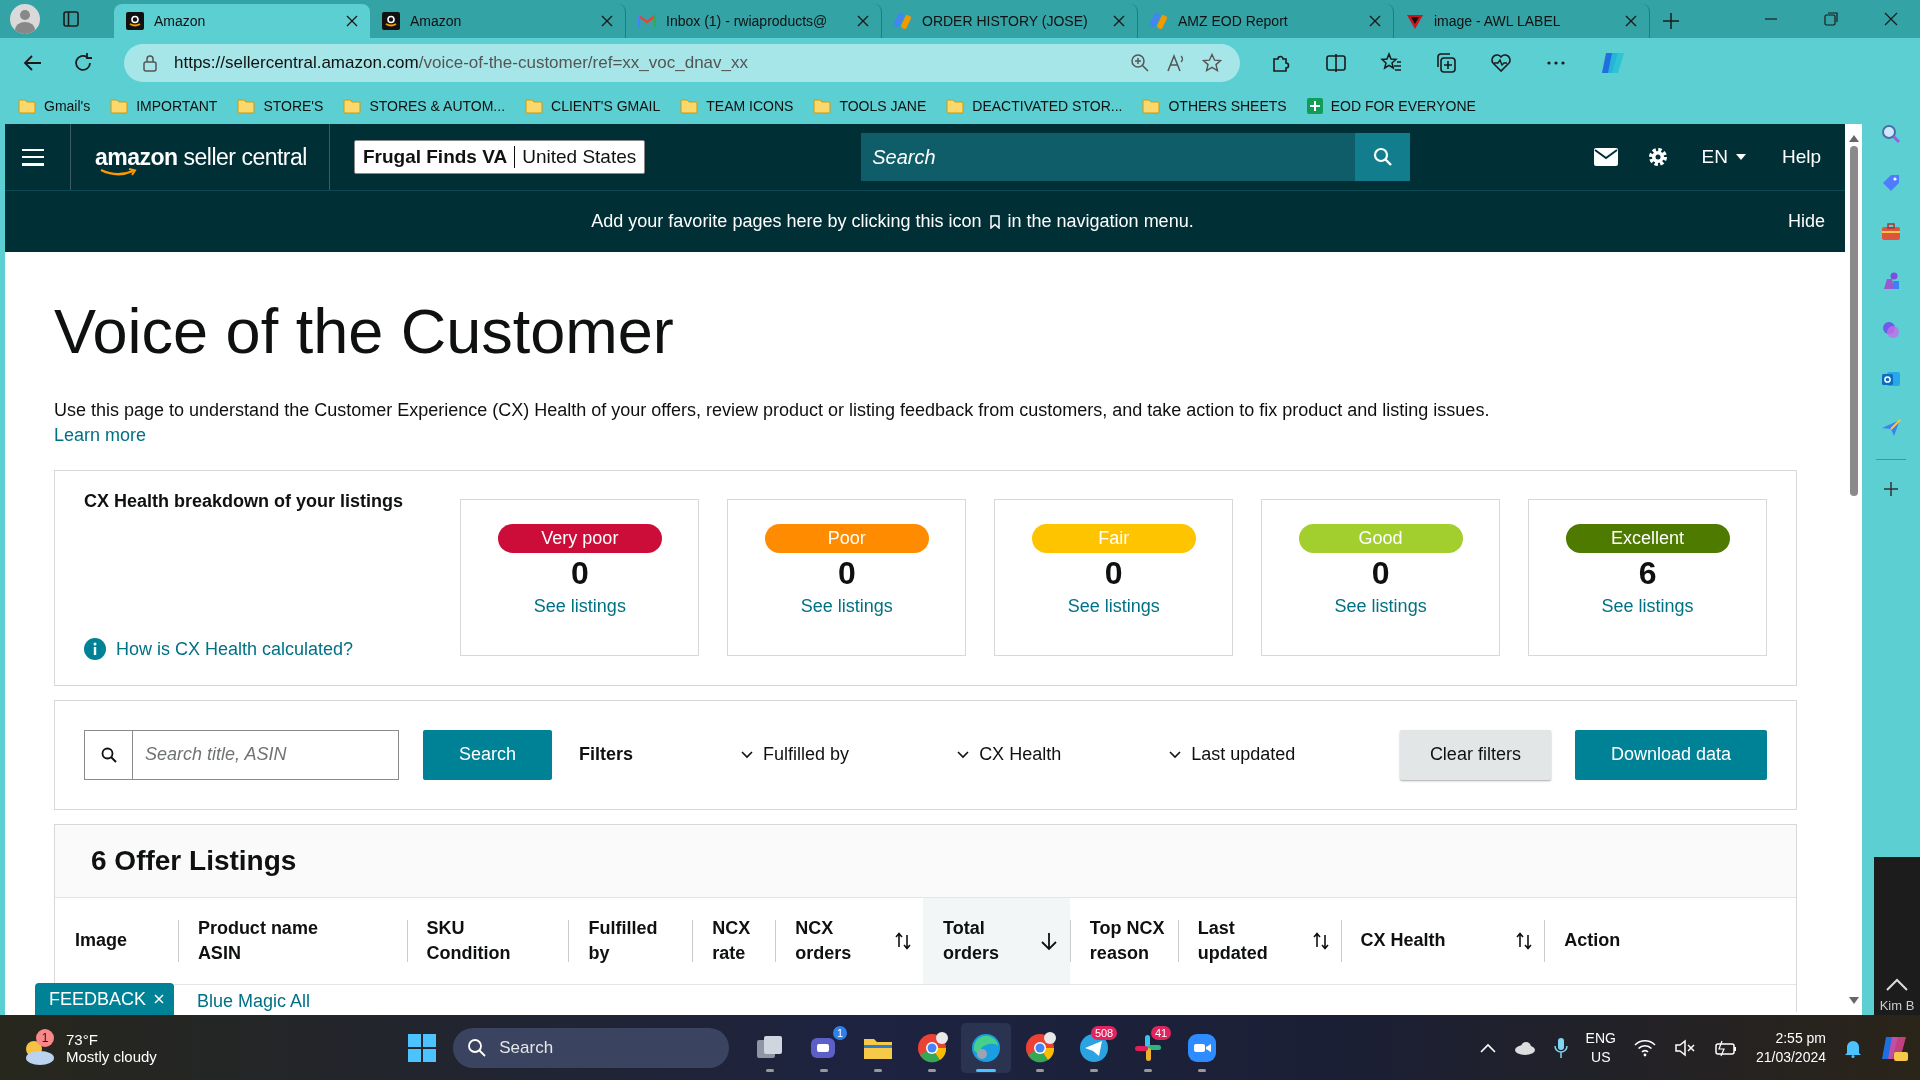  I want to click on bookmark: OTHERS SHEETS, so click(1214, 106).